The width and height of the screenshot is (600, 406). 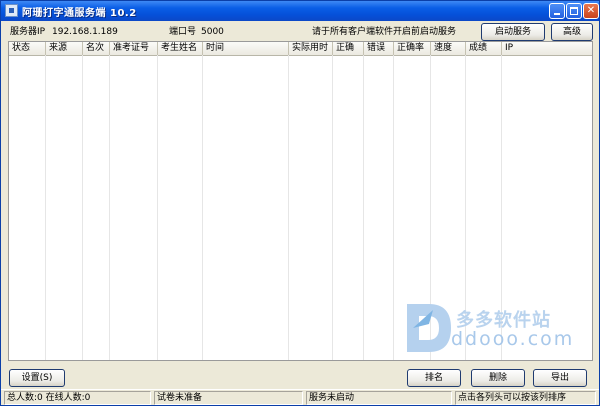 I want to click on close-button: ✕, so click(x=591, y=11).